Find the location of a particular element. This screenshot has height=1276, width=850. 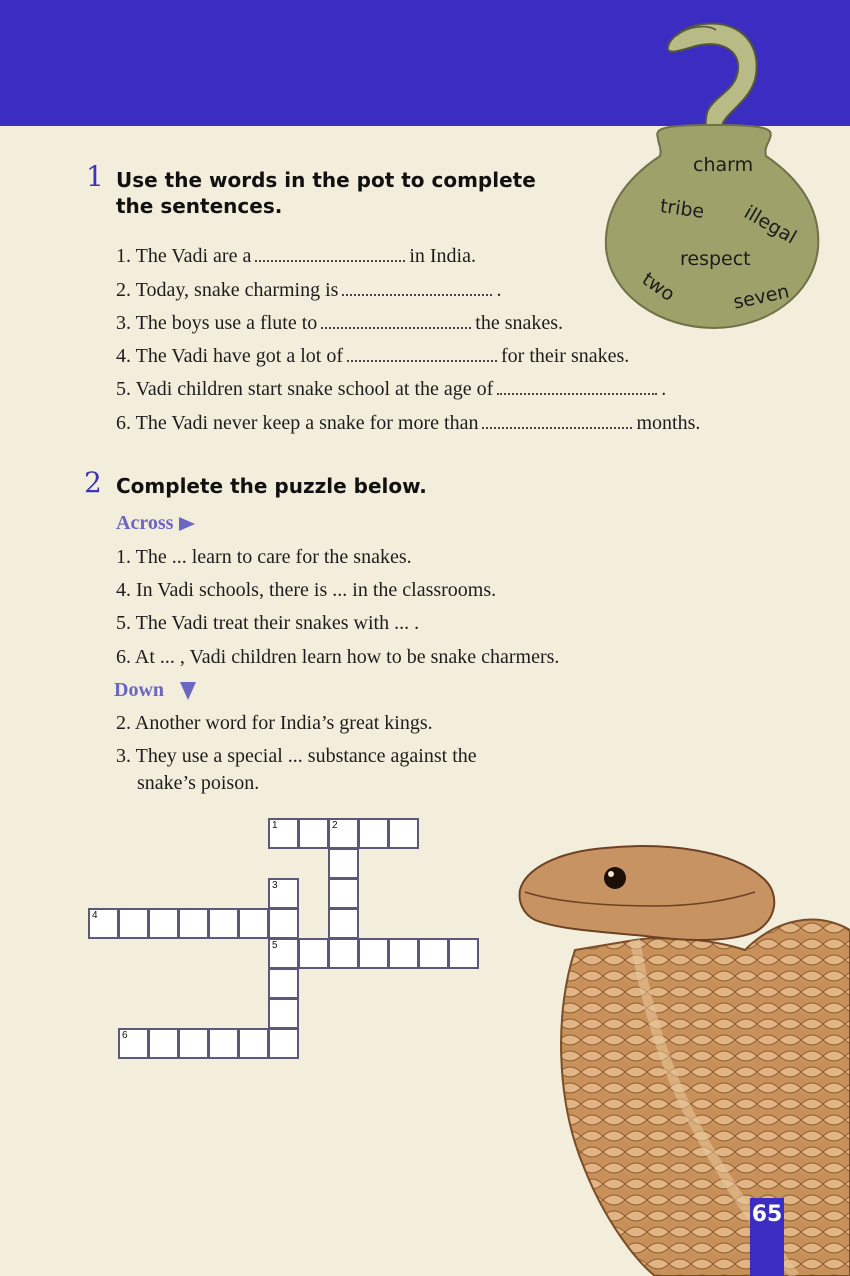

cobra-illustration is located at coordinates (684, 1060).